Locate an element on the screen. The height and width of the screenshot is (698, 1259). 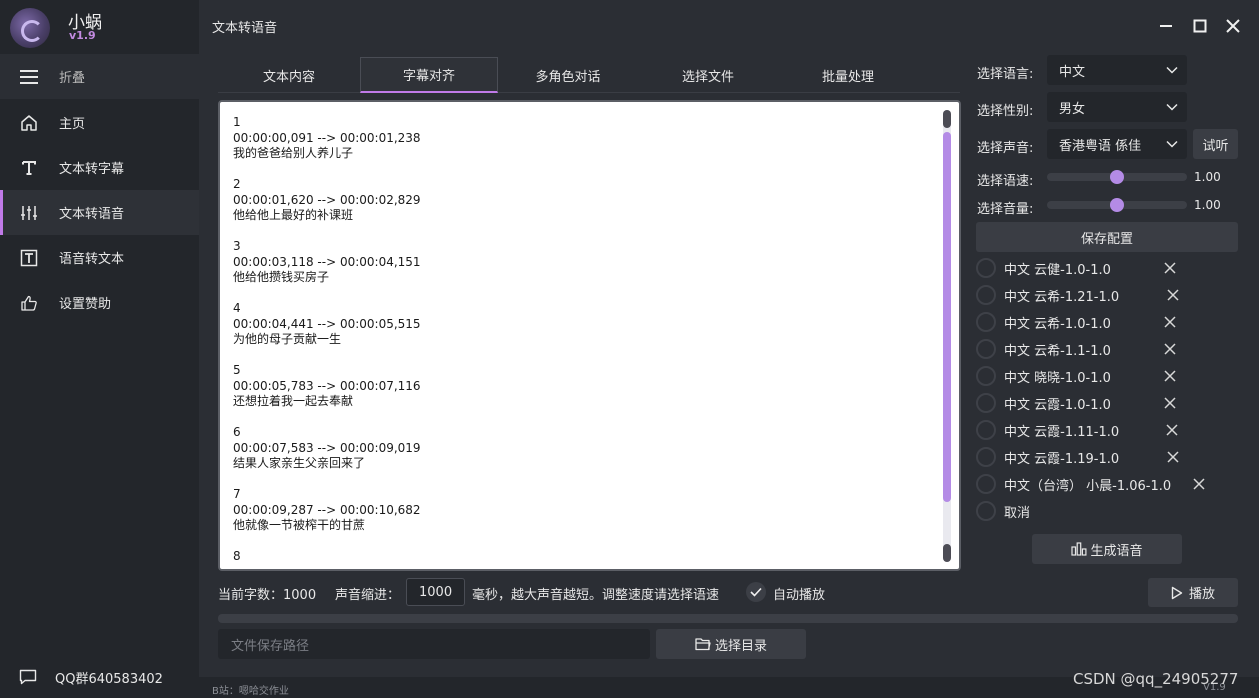
autoplay-label: 自动播放 is located at coordinates (799, 595).